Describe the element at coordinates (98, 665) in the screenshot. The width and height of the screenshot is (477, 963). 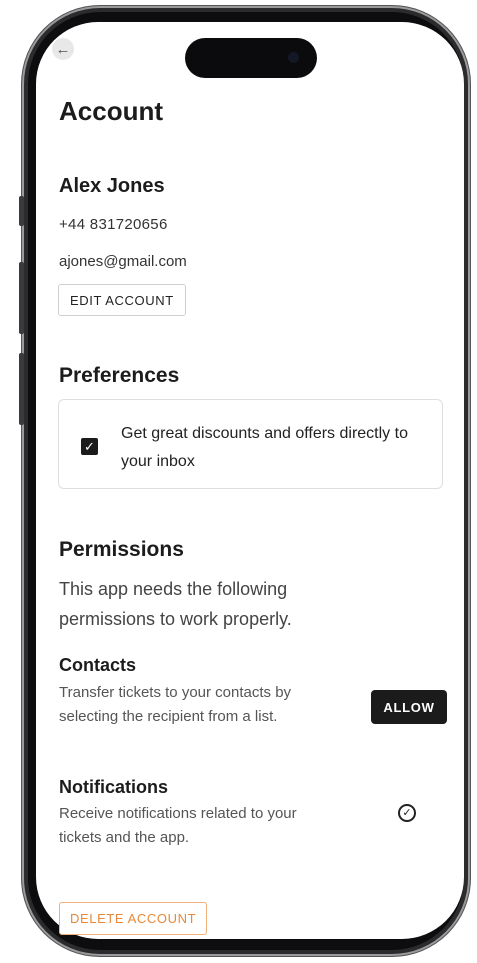
I see `contacts-title: Contacts` at that location.